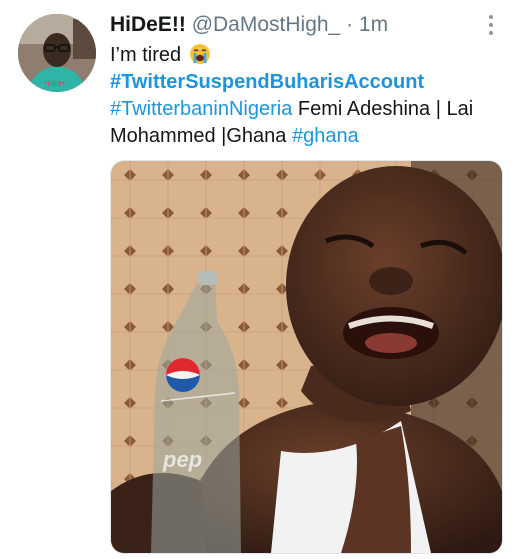  Describe the element at coordinates (266, 24) in the screenshot. I see `user-handle: @DaMostHigh_` at that location.